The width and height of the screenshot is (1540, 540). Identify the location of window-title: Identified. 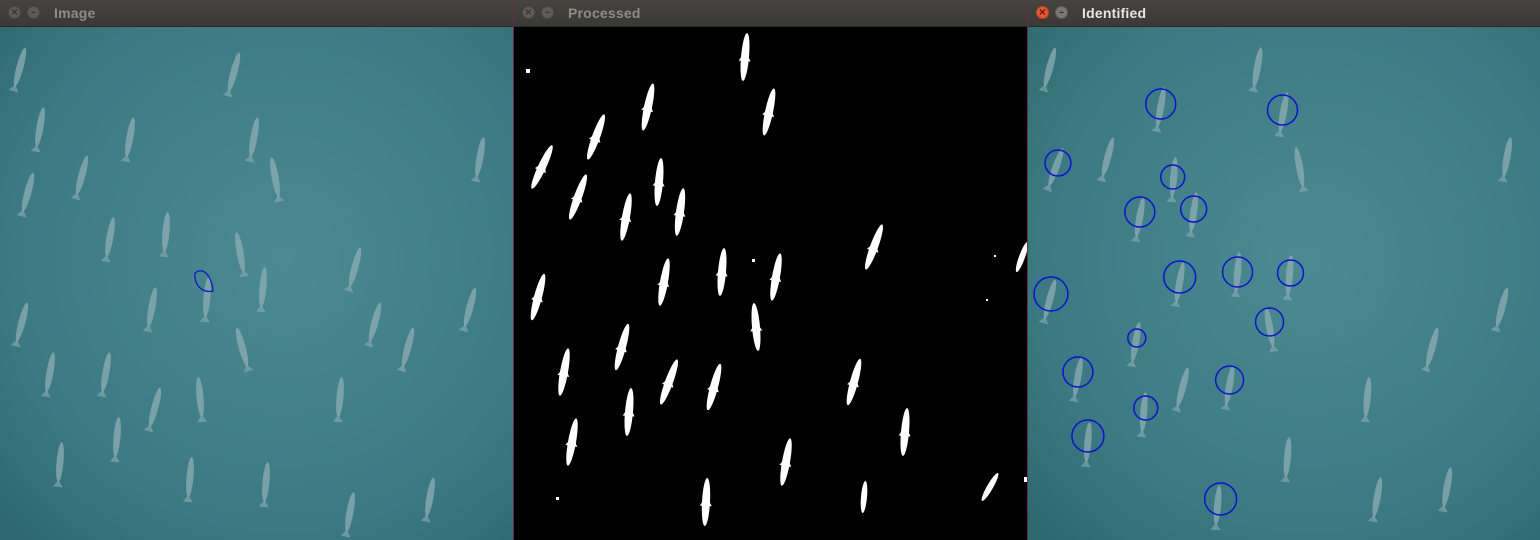
(1114, 13).